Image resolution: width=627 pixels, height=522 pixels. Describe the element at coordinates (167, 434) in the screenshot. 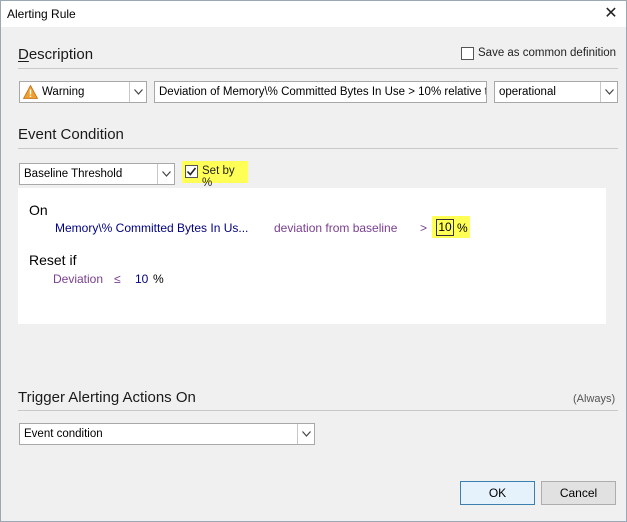

I see `trigger-combobox: Event condition` at that location.